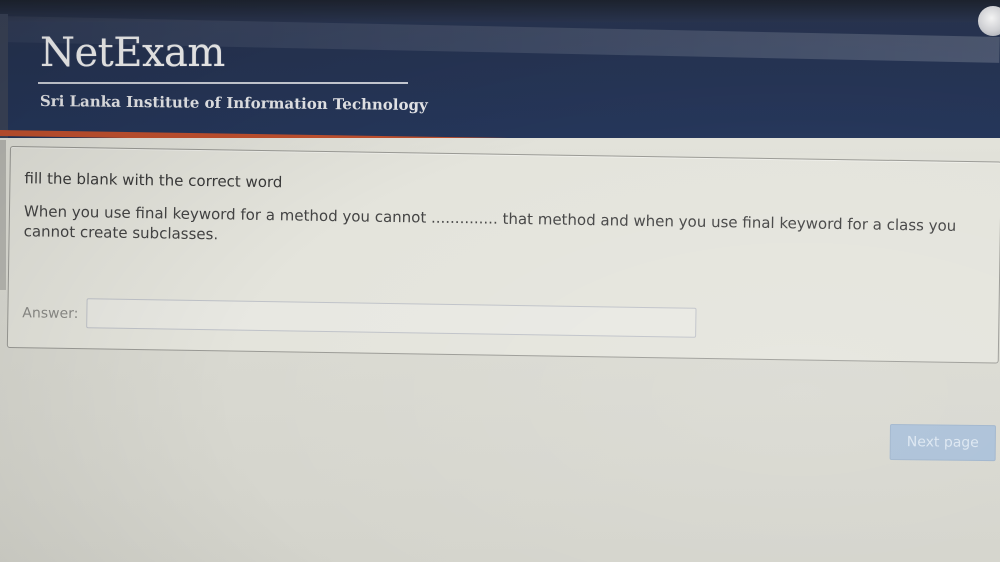 The height and width of the screenshot is (562, 1000). What do you see at coordinates (223, 83) in the screenshot?
I see `logo-underline` at bounding box center [223, 83].